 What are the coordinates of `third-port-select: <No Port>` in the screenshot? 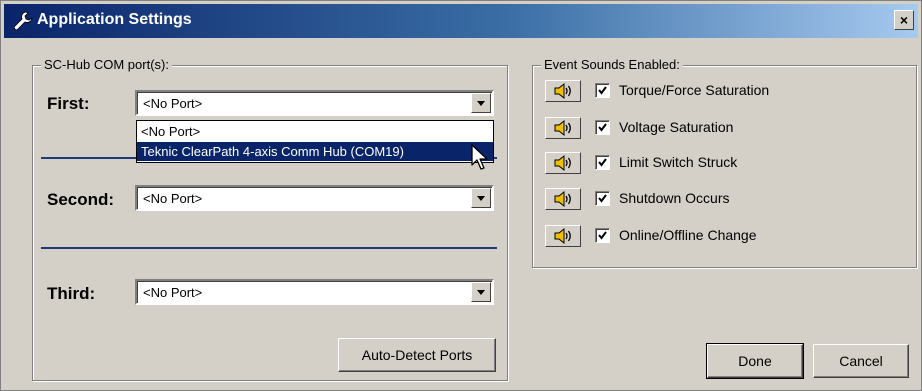 It's located at (314, 292).